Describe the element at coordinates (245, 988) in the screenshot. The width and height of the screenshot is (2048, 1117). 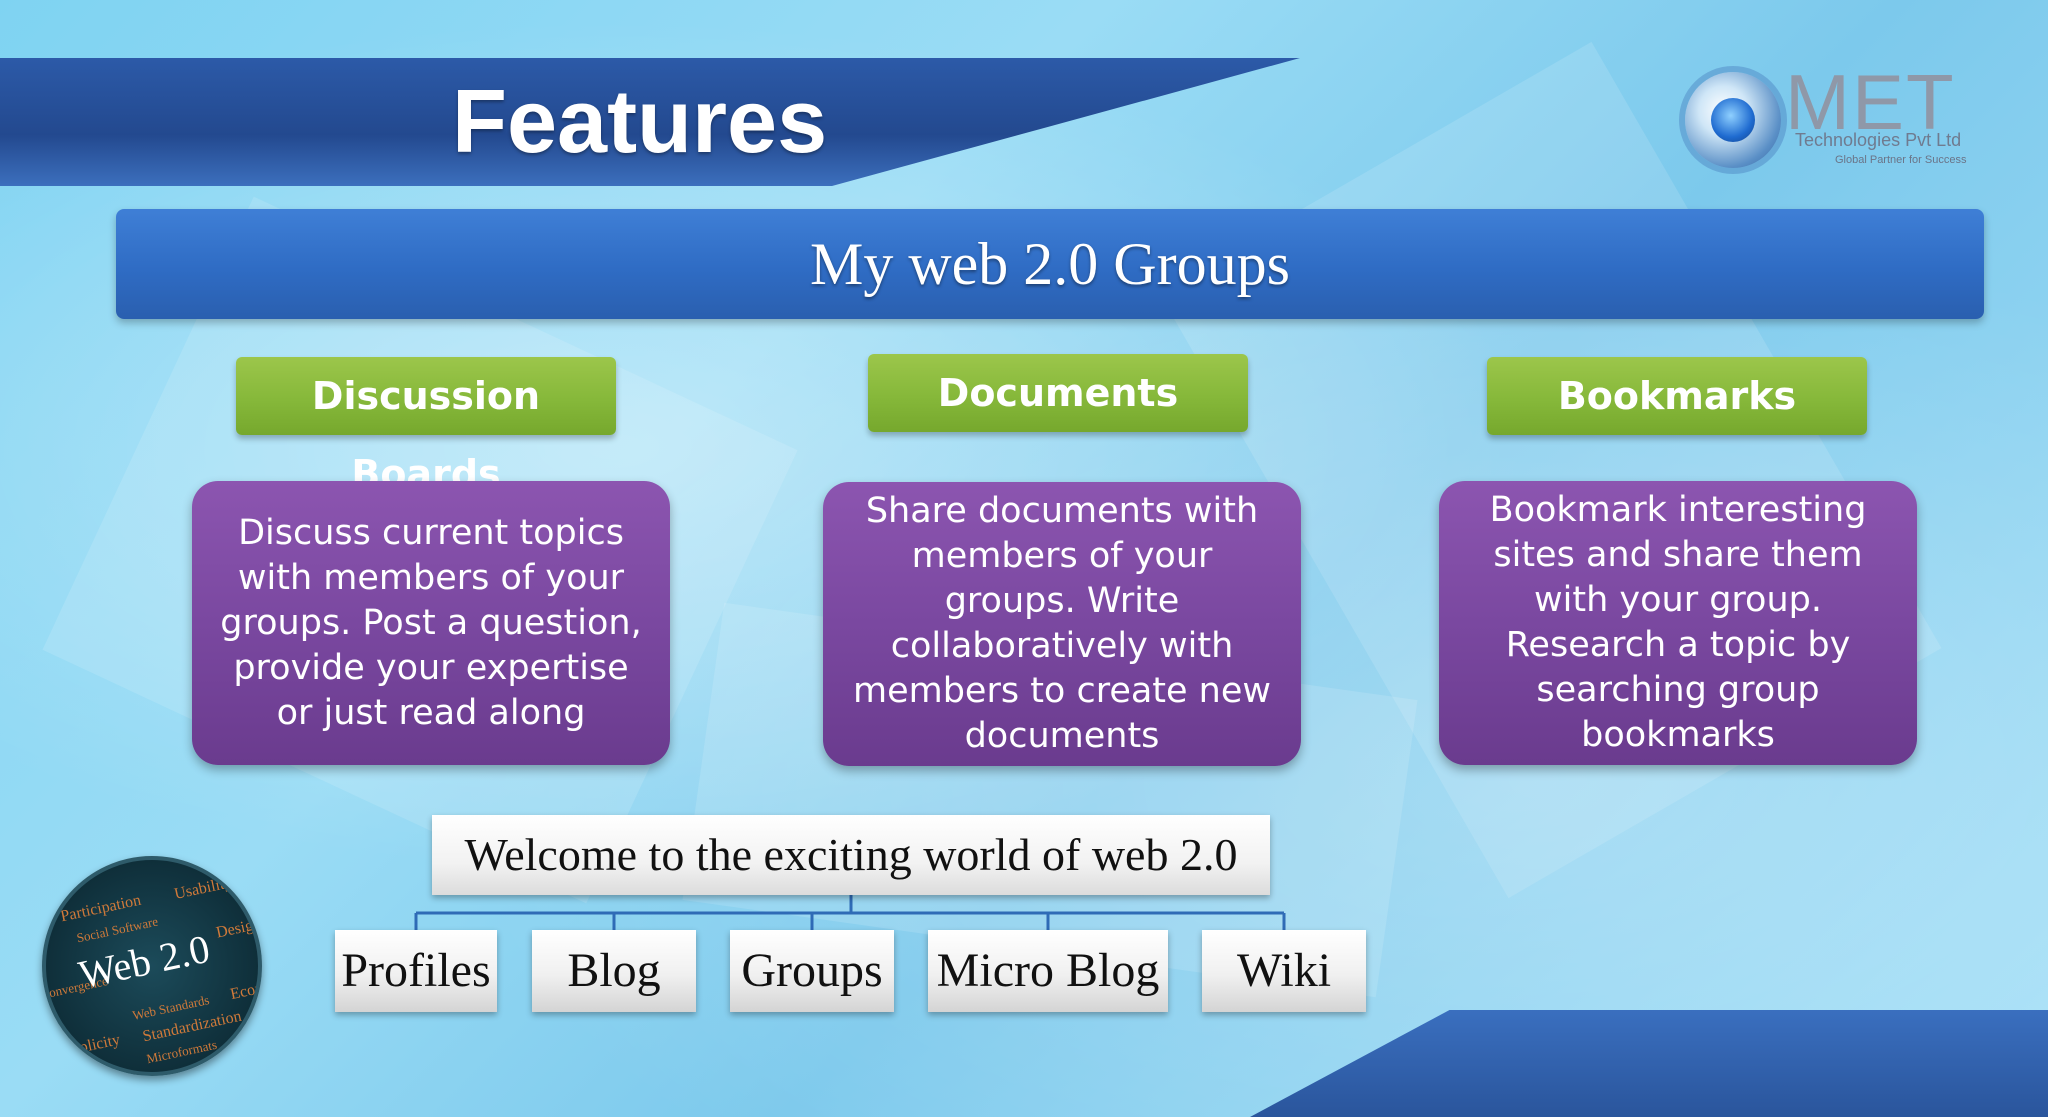
I see `badge-word: Economy` at that location.